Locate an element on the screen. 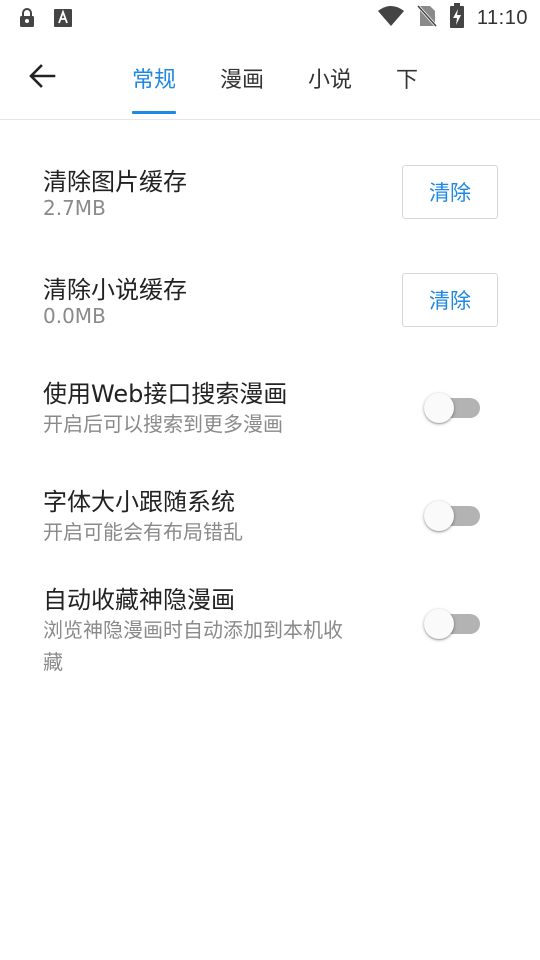 The width and height of the screenshot is (540, 960). clear-novel-cache-button: 清除 is located at coordinates (450, 300).